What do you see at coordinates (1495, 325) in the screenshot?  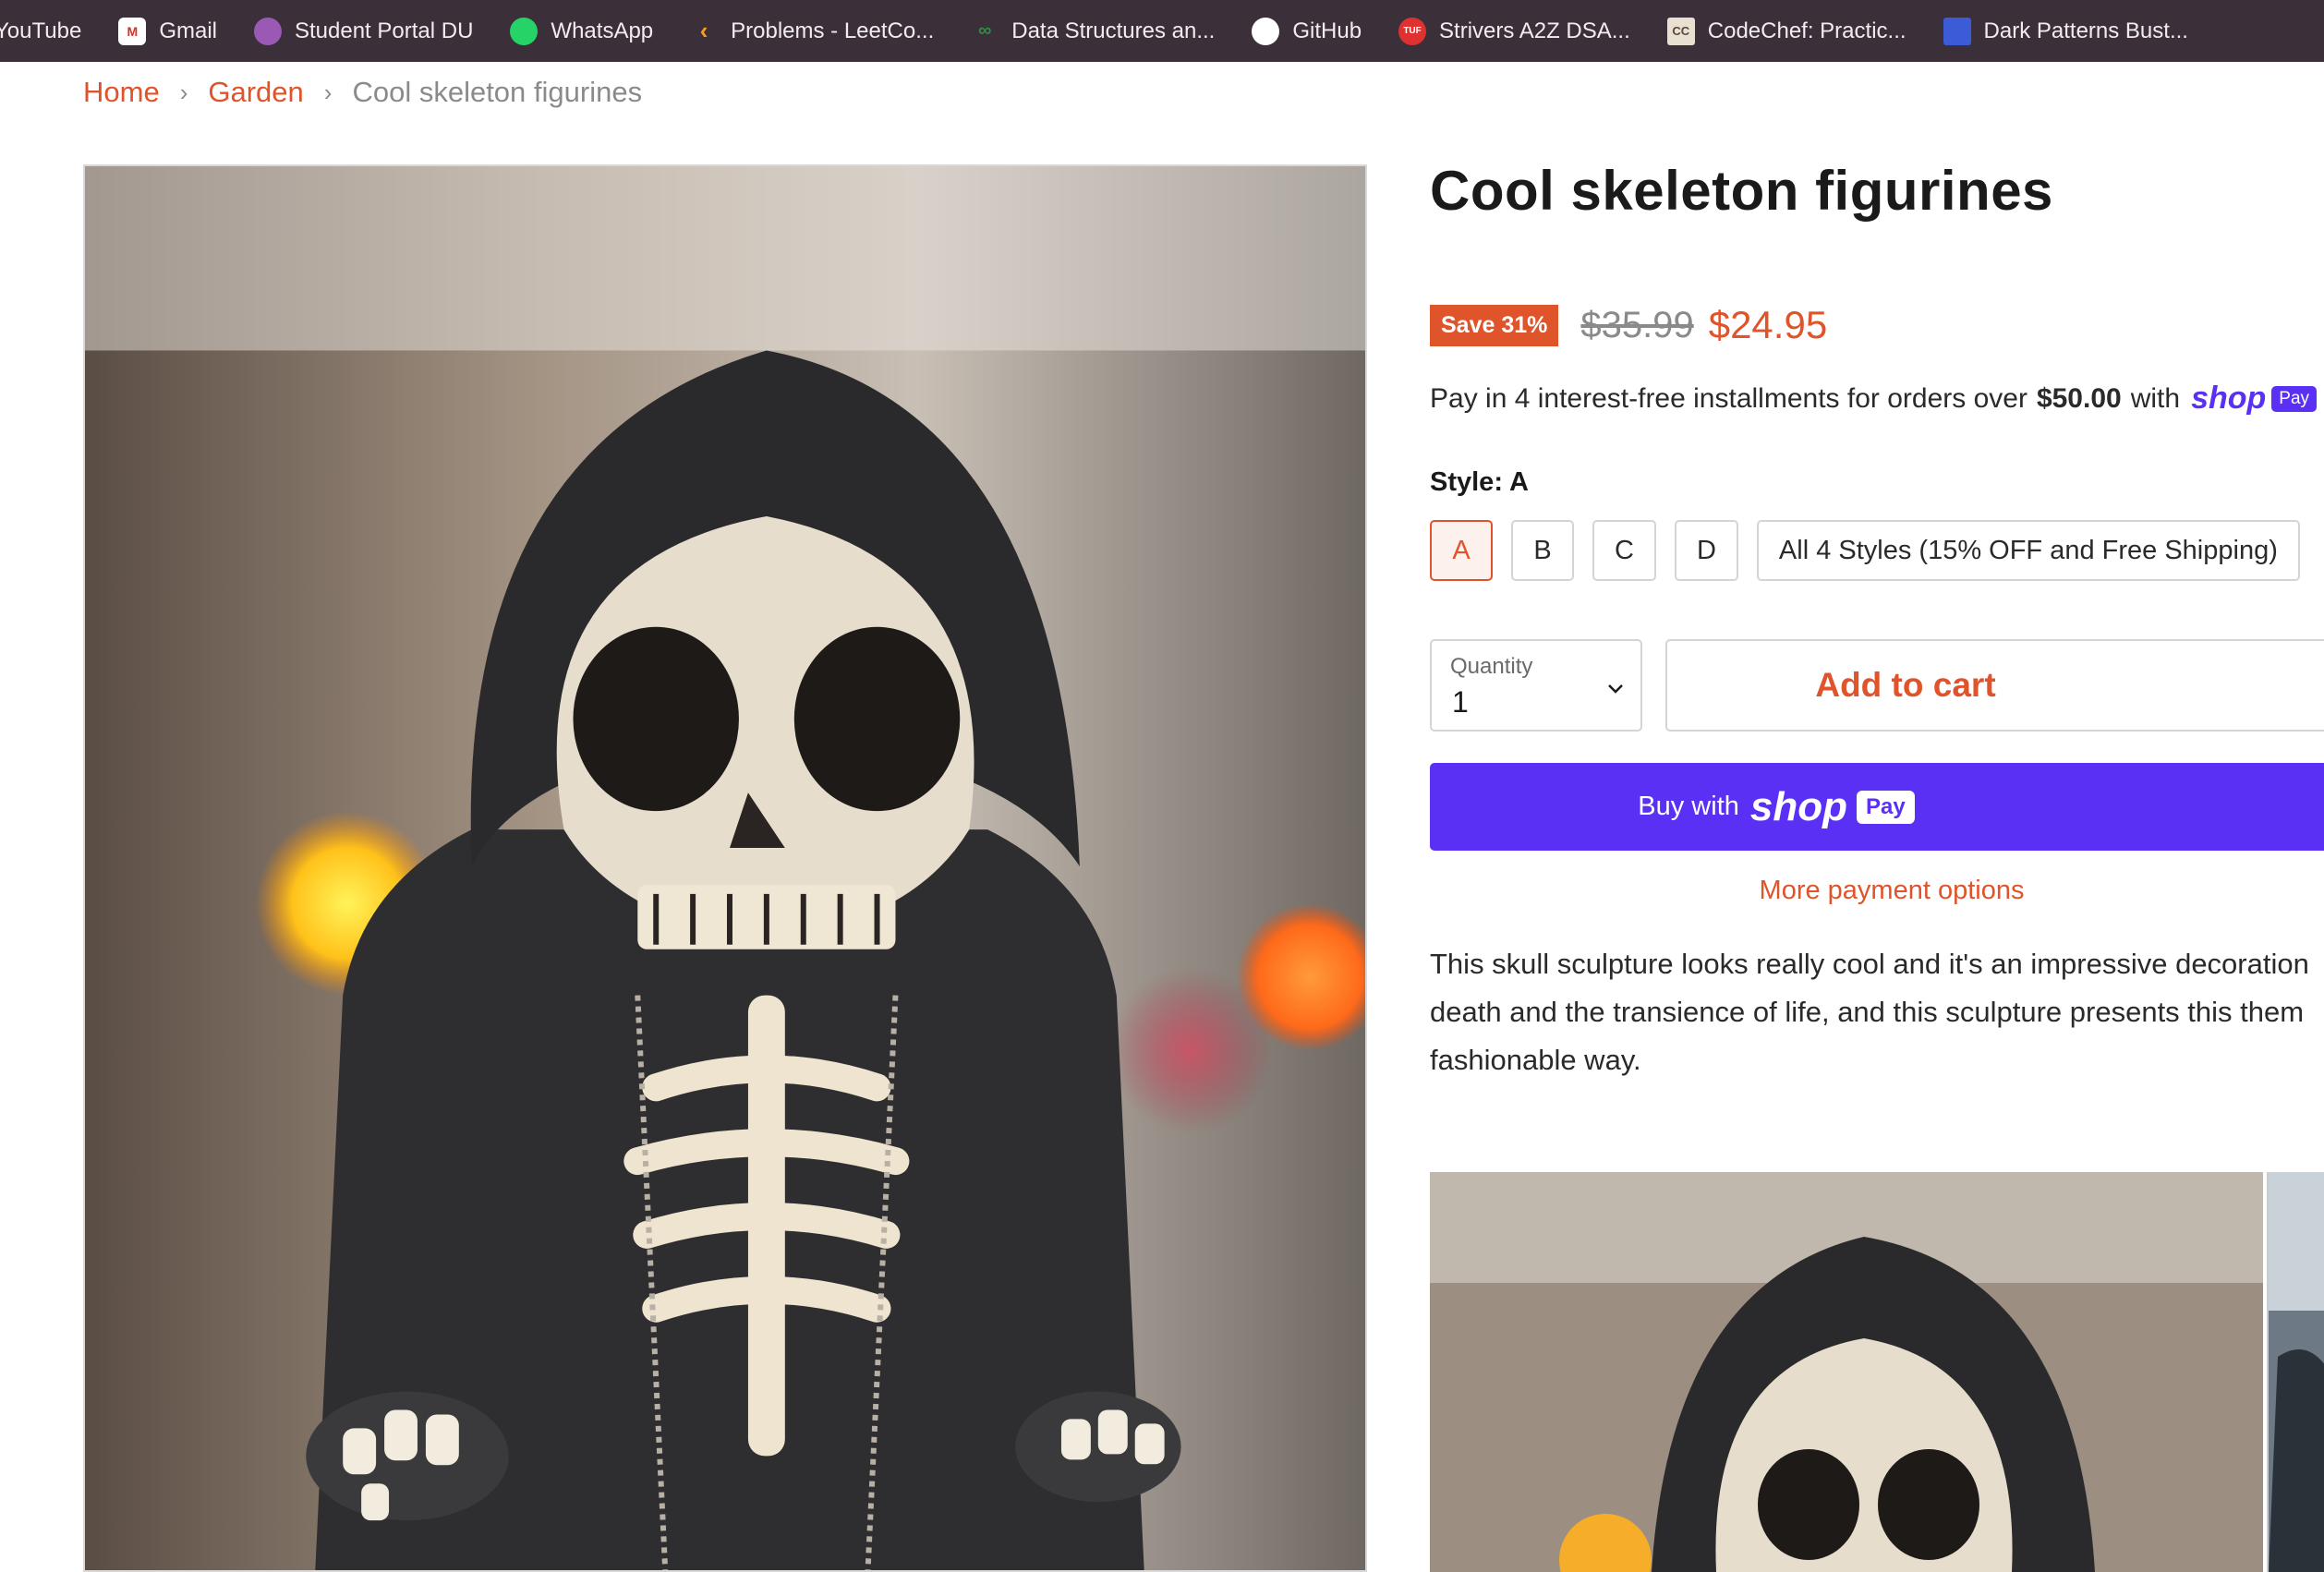 I see `save-badge: Save 31%` at bounding box center [1495, 325].